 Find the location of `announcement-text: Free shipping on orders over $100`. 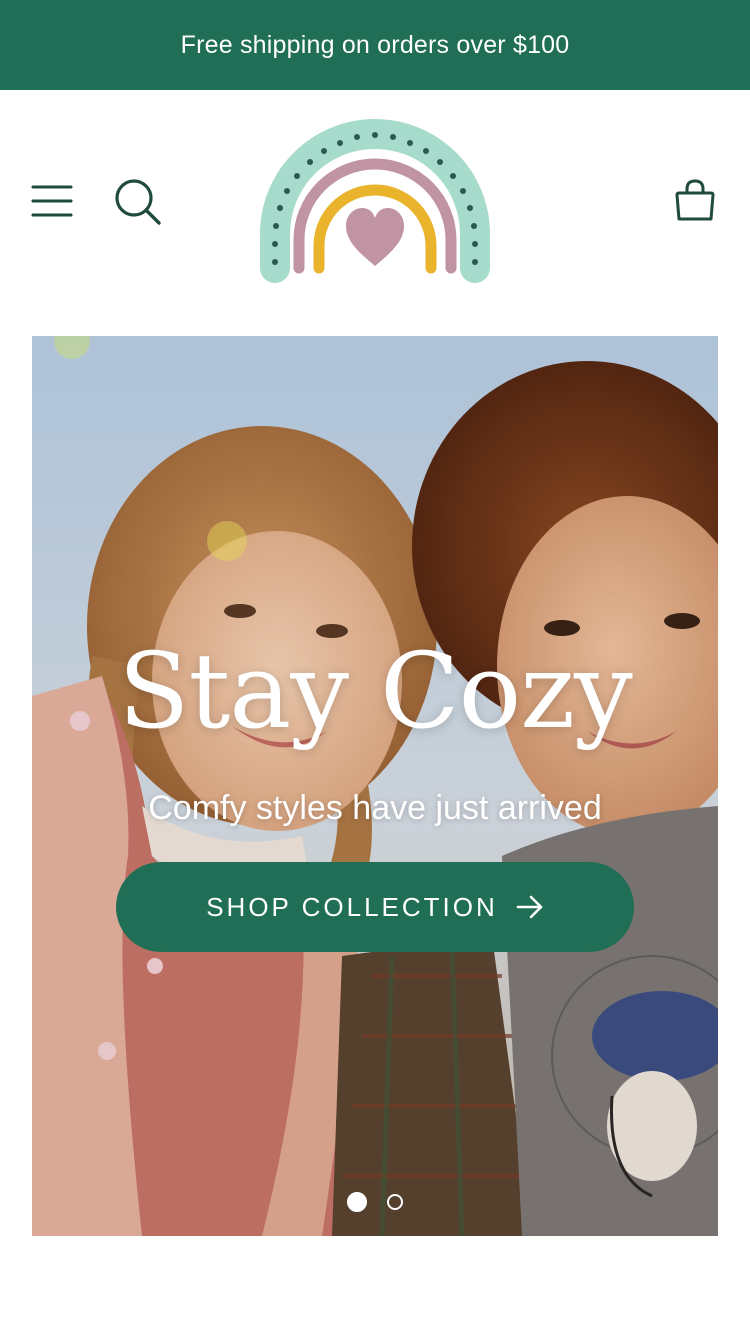

announcement-text: Free shipping on orders over $100 is located at coordinates (375, 44).